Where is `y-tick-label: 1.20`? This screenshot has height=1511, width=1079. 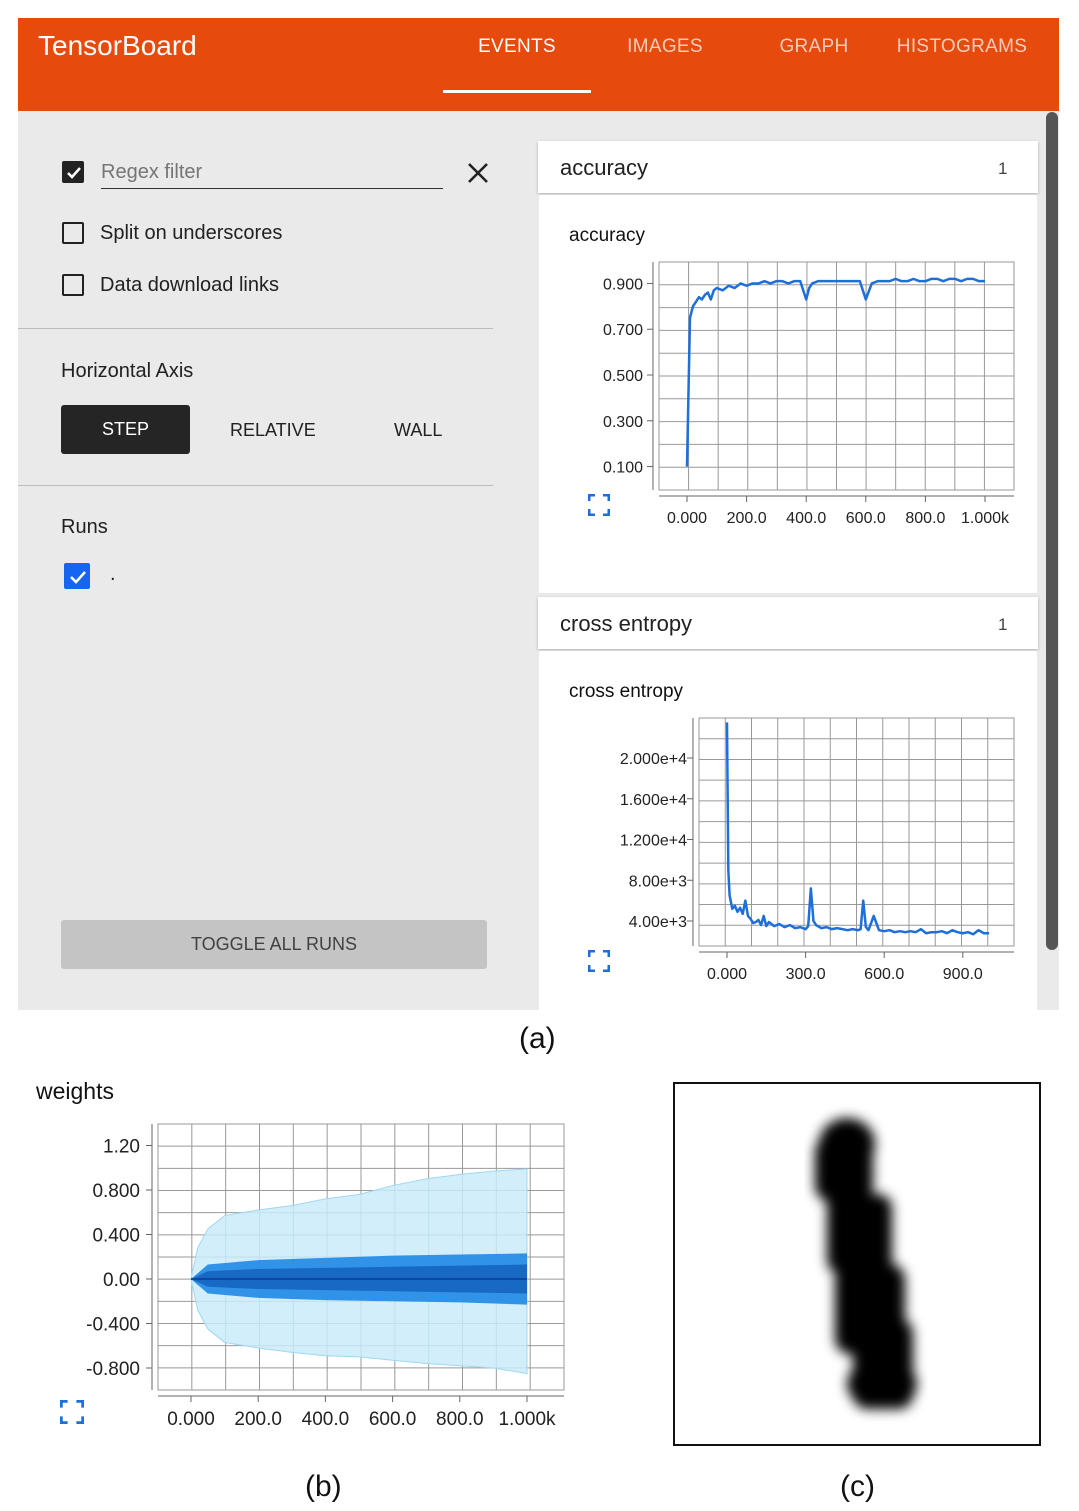
y-tick-label: 1.20 is located at coordinates (121, 1147).